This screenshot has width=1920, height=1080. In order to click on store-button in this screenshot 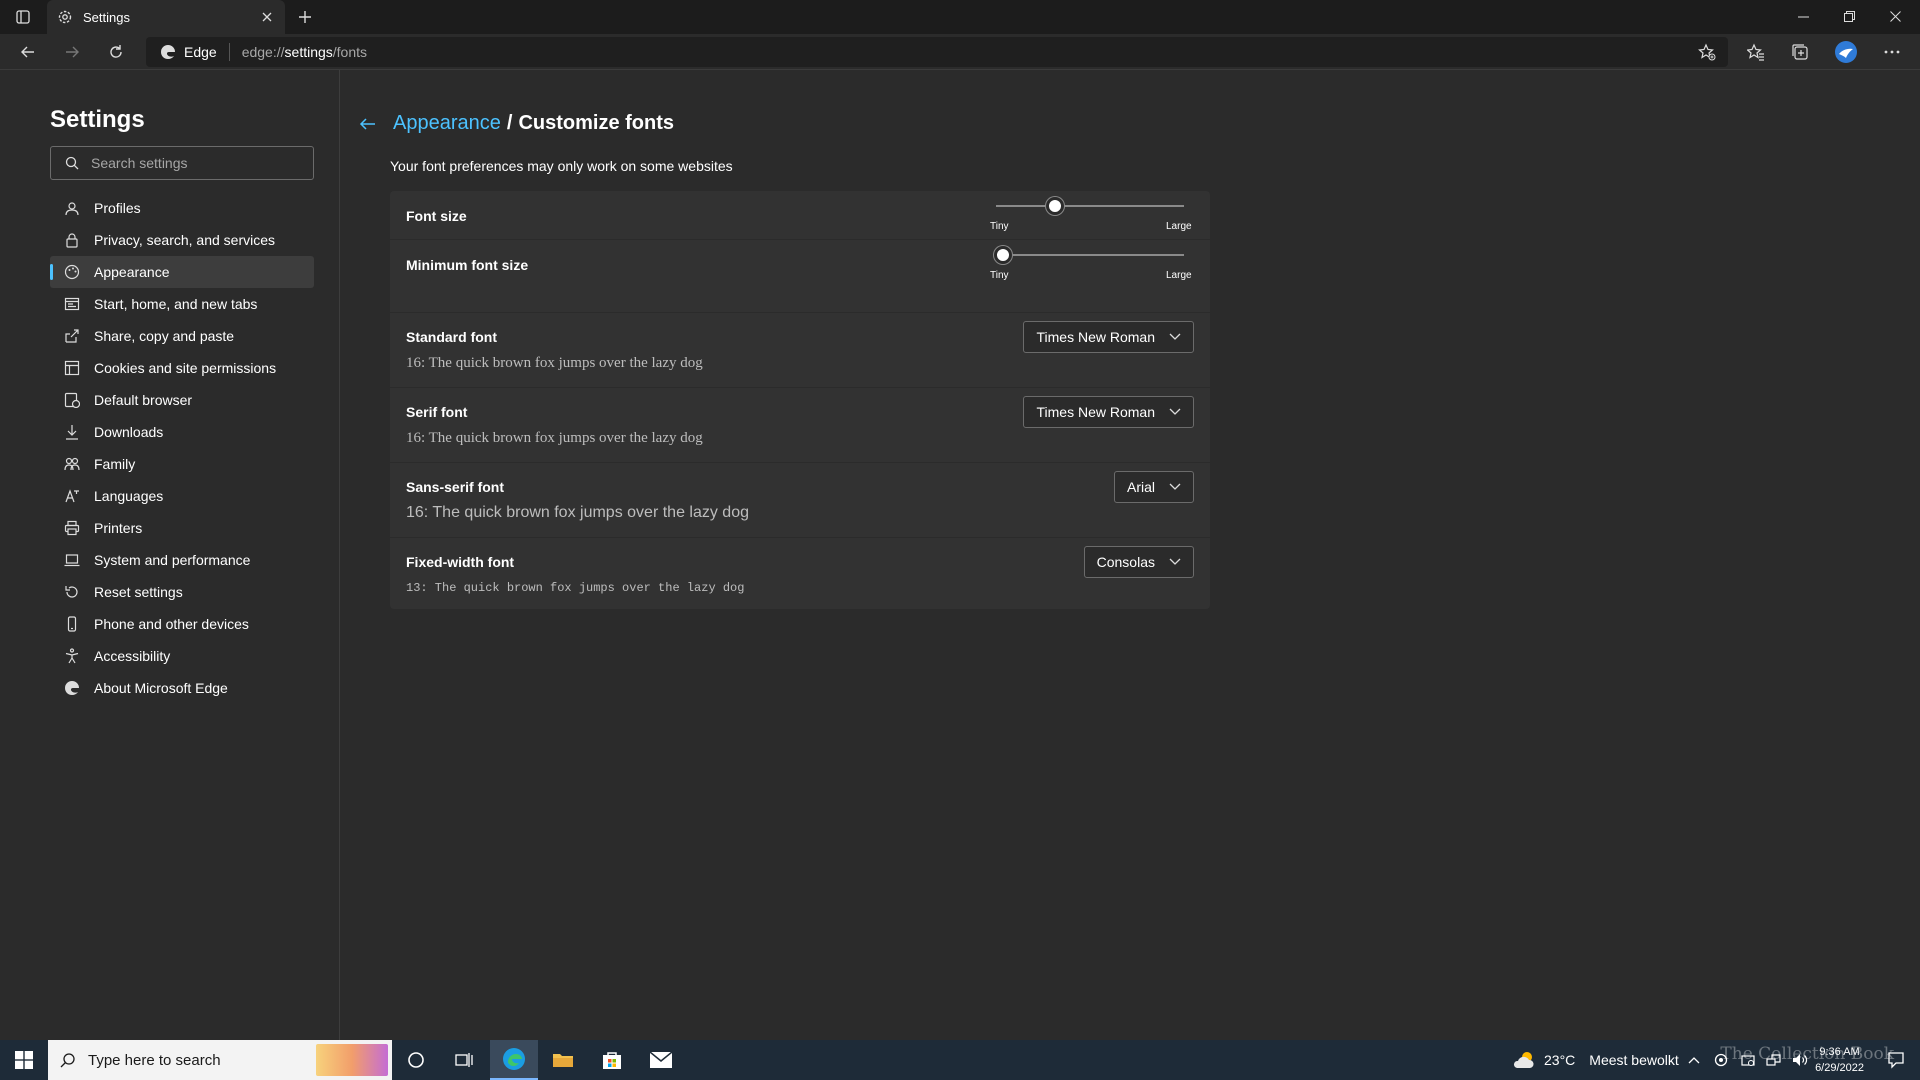, I will do `click(612, 1060)`.